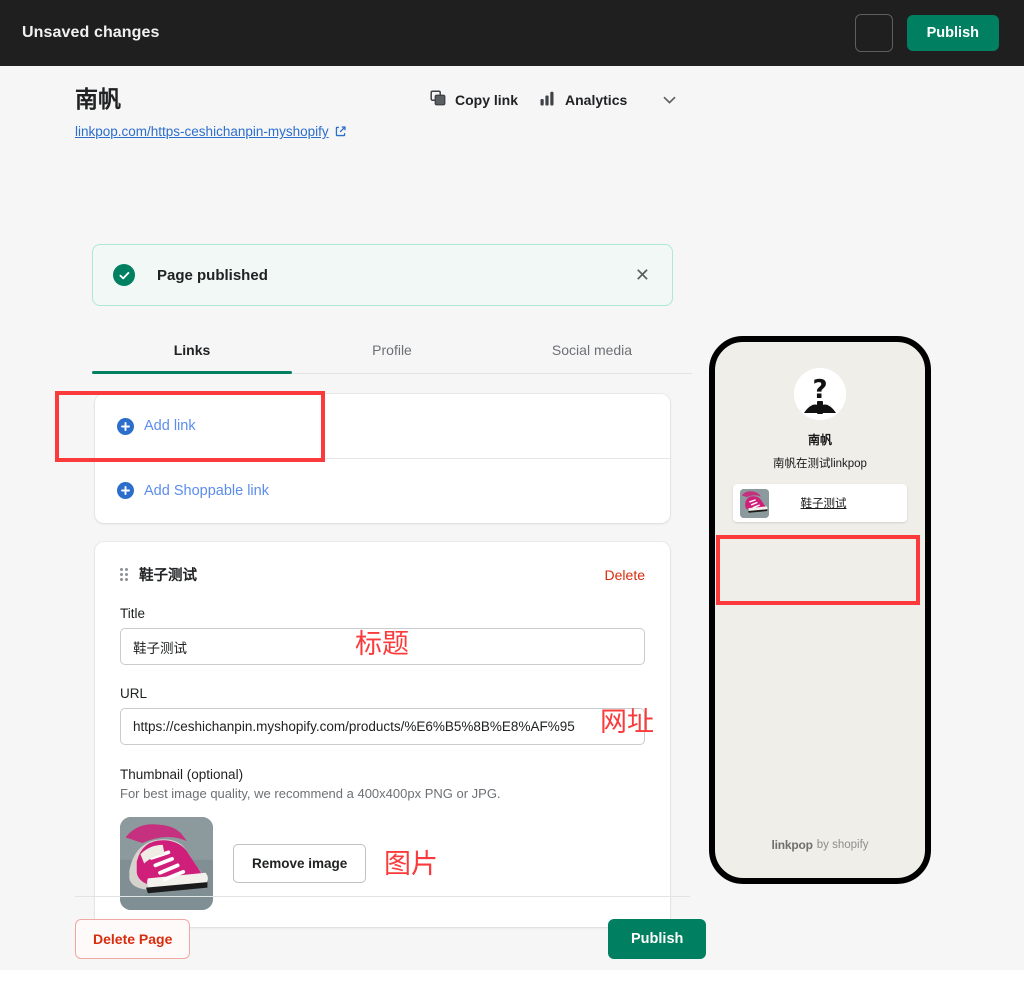 Image resolution: width=1024 pixels, height=982 pixels. Describe the element at coordinates (669, 99) in the screenshot. I see `chevron-down-icon` at that location.